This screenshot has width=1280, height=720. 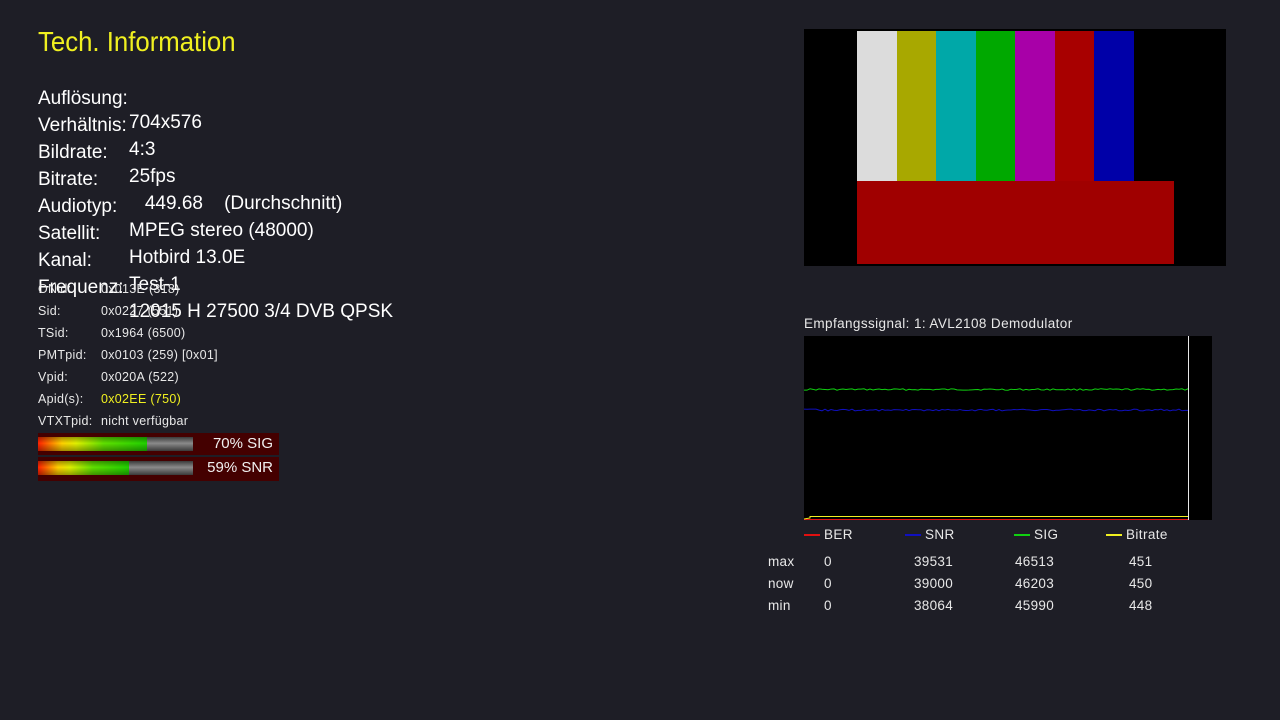 What do you see at coordinates (934, 561) in the screenshot?
I see `stats-cell: 39531` at bounding box center [934, 561].